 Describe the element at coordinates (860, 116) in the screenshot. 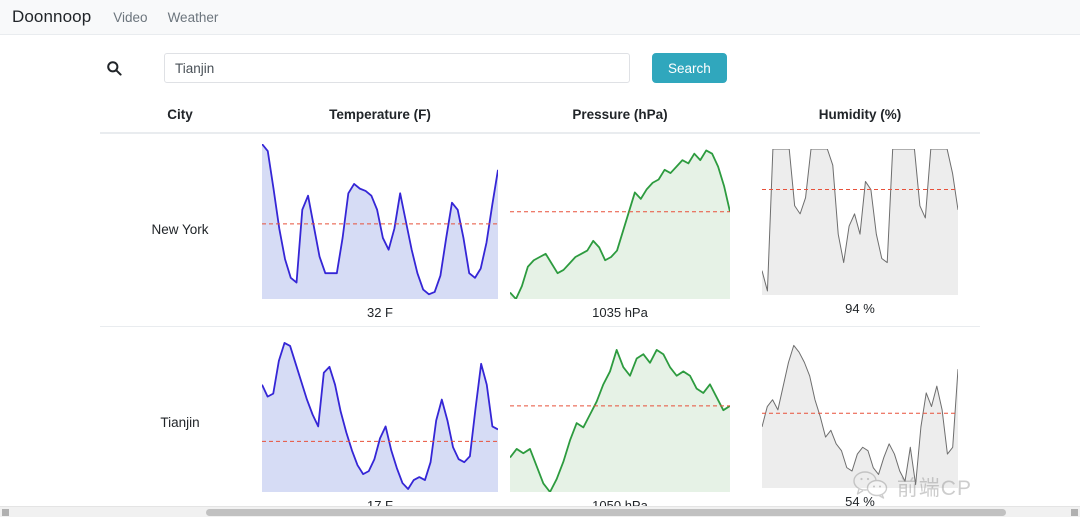

I see `column-header-humidity: Humidity (%)` at that location.